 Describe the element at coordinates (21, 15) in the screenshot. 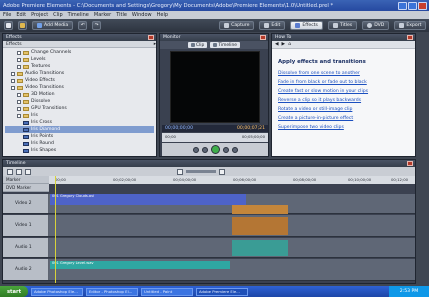

I see `menu-edit: Edit` at that location.